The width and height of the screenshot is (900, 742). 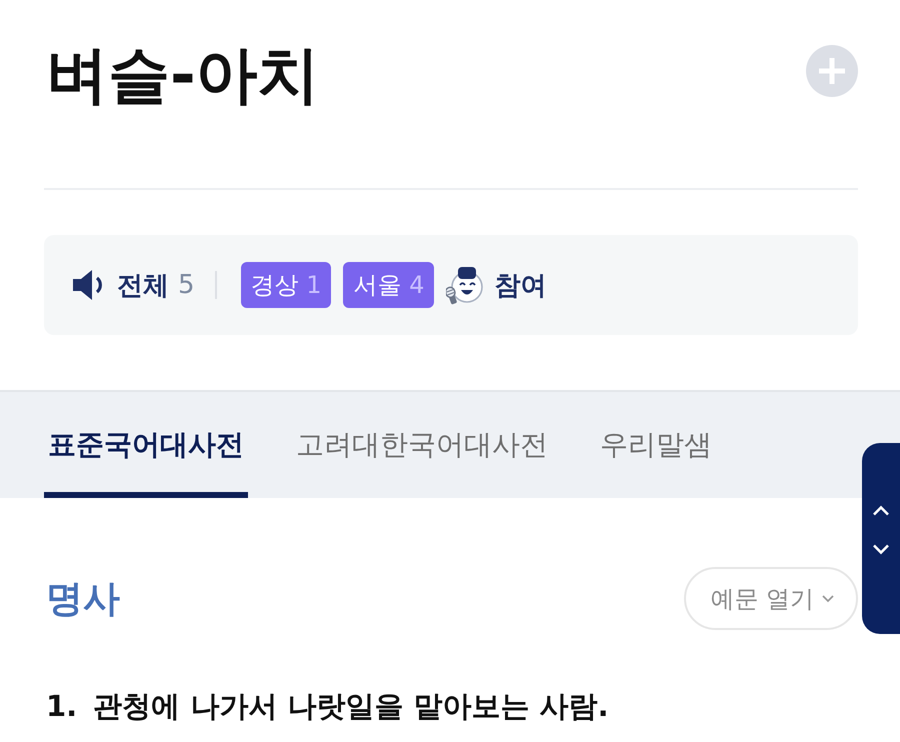 What do you see at coordinates (465, 285) in the screenshot?
I see `singing-face-icon` at bounding box center [465, 285].